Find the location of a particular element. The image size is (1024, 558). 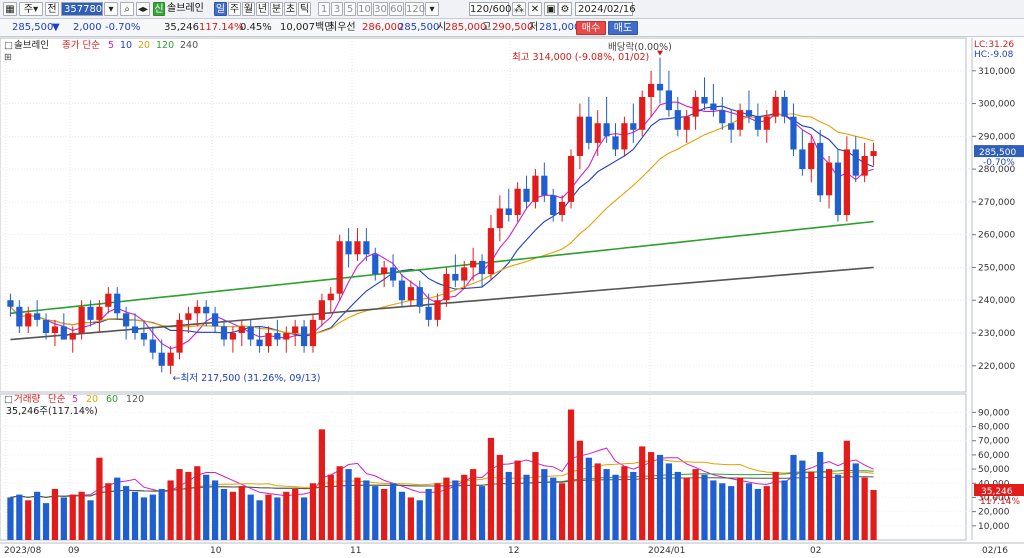

minute-button-3: 3 is located at coordinates (337, 9).